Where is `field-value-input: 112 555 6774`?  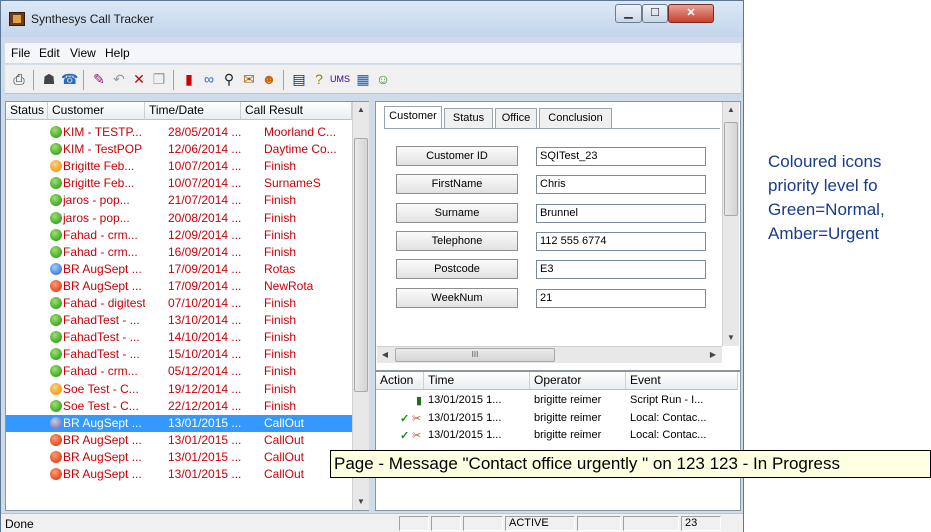
field-value-input: 112 555 6774 is located at coordinates (621, 241).